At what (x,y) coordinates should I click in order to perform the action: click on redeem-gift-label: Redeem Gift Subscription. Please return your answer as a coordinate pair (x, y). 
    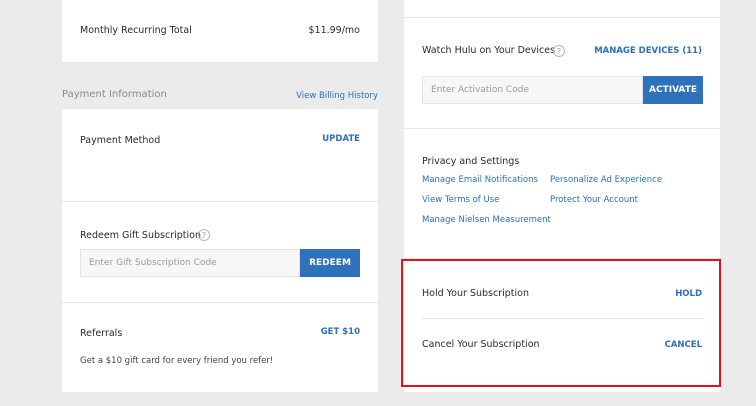
    Looking at the image, I should click on (140, 235).